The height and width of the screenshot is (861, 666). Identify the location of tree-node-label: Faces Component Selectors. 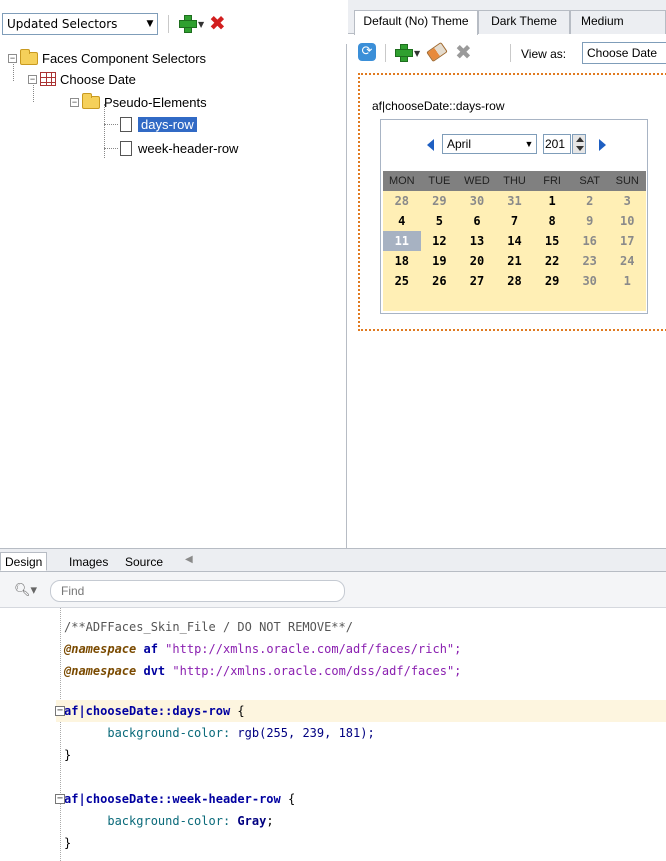
(124, 58).